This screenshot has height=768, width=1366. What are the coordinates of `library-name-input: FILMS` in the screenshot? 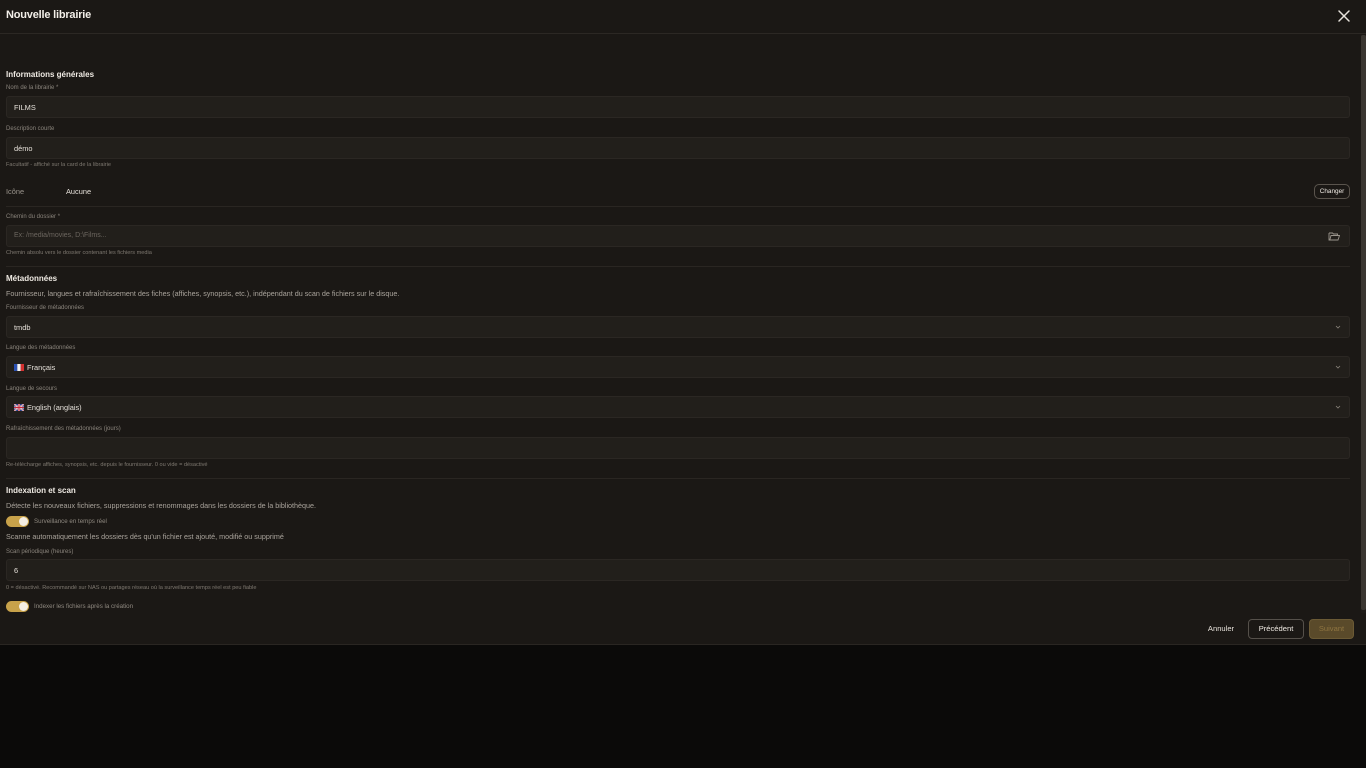 It's located at (678, 107).